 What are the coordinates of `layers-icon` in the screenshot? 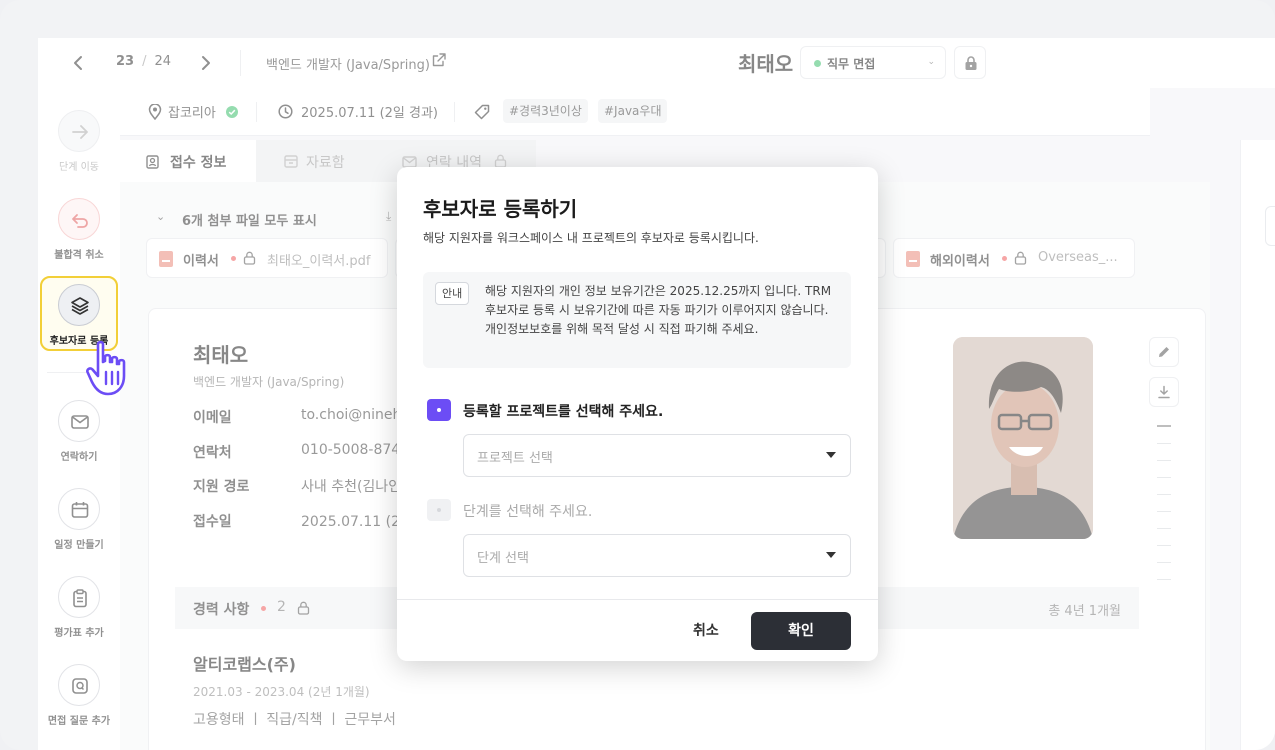 It's located at (80, 306).